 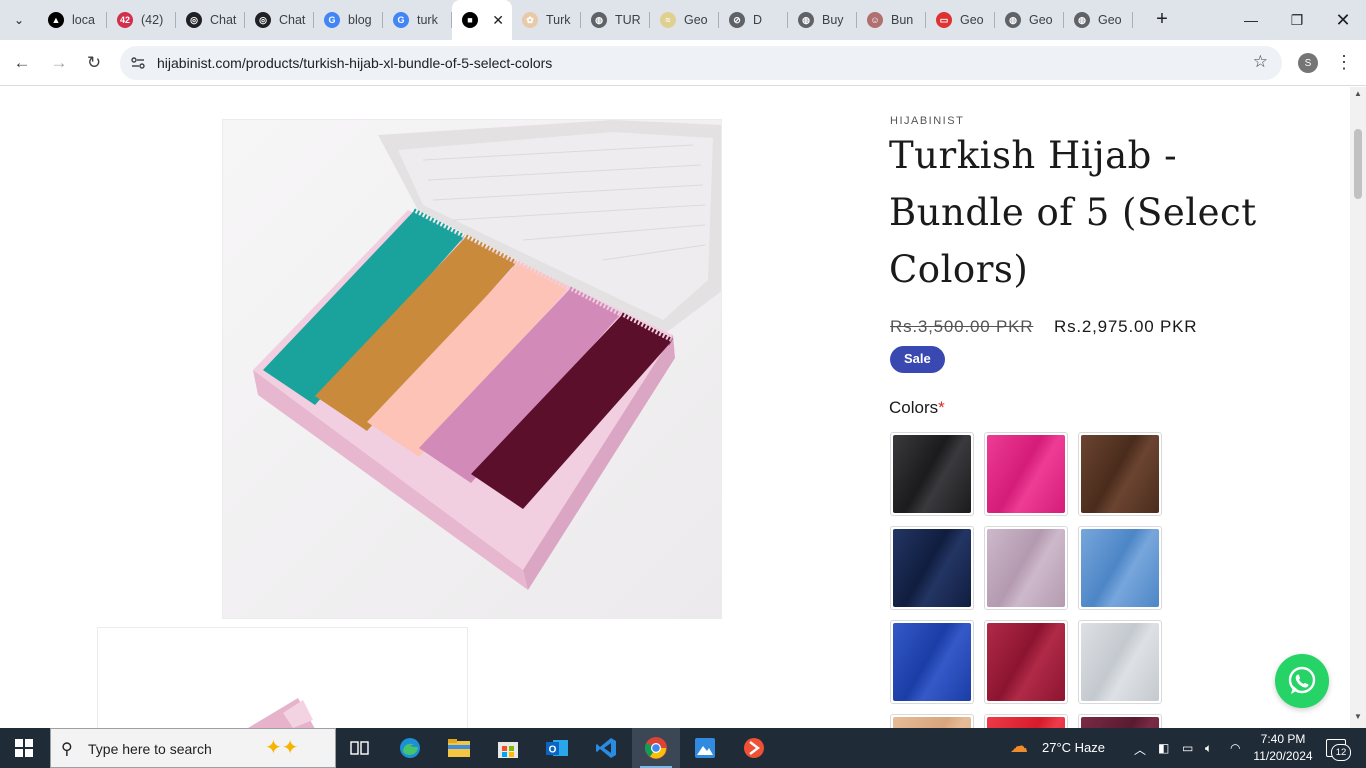 What do you see at coordinates (19, 20) in the screenshot?
I see `tab-search-chevron-icon: ⌄` at bounding box center [19, 20].